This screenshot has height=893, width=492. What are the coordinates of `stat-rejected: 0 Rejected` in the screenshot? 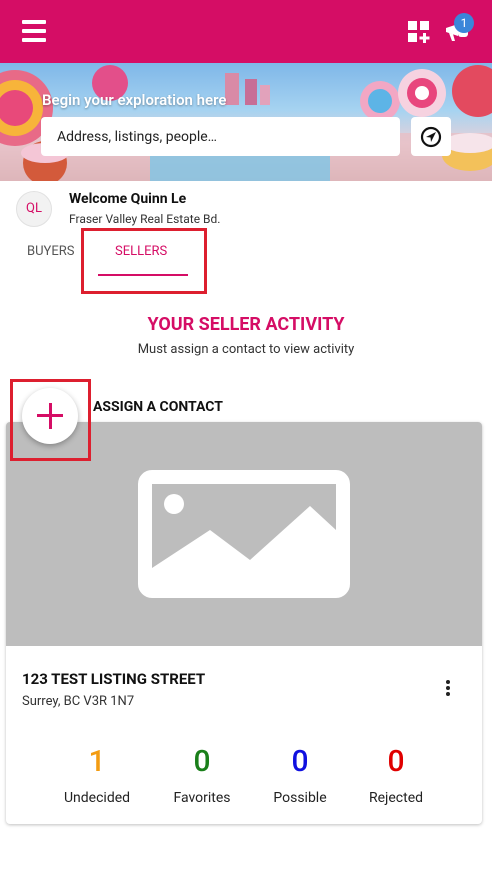 It's located at (396, 775).